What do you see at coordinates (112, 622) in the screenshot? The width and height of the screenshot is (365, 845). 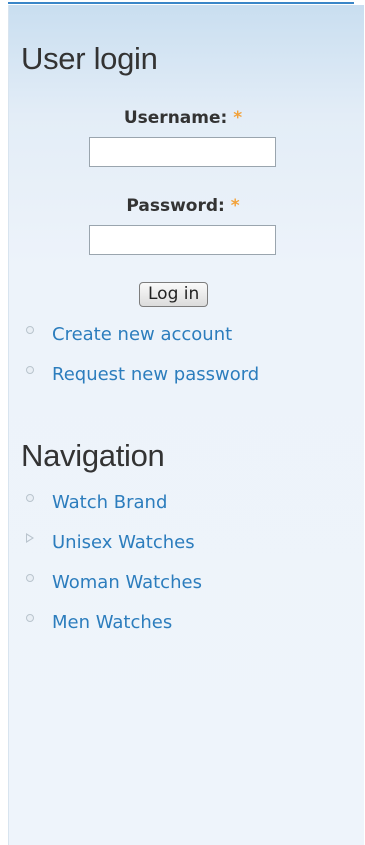 I see `nav-item-label: Men Watches` at bounding box center [112, 622].